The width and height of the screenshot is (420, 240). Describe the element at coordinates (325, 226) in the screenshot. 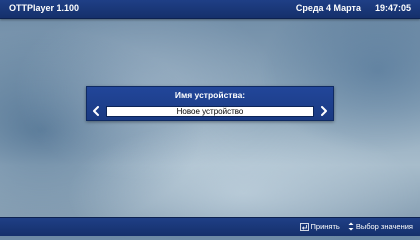

I see `hint-accept-label: Принять` at that location.